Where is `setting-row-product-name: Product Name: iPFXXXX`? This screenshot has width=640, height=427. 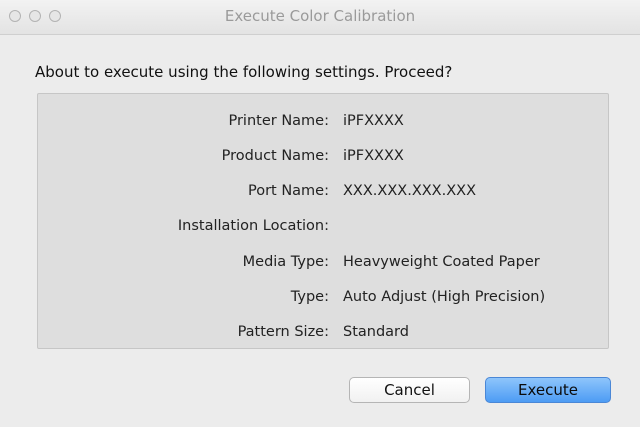
setting-row-product-name: Product Name: iPFXXXX is located at coordinates (324, 159).